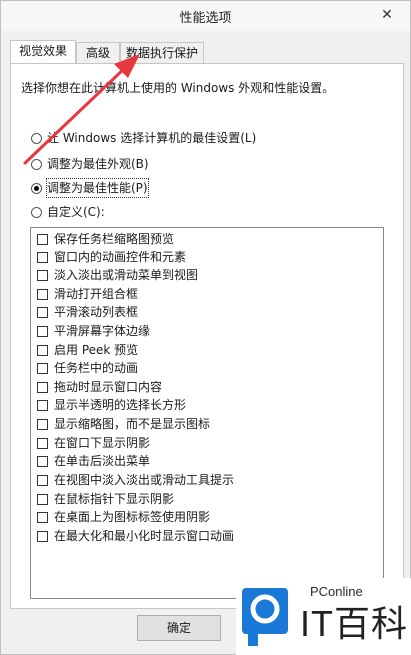 The image size is (411, 655). What do you see at coordinates (120, 405) in the screenshot?
I see `checkbox-label: 显示半透明的选择长方形` at bounding box center [120, 405].